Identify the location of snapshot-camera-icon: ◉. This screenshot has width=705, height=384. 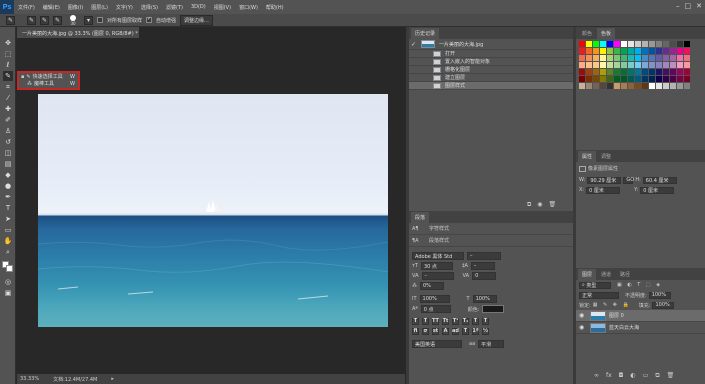
(539, 205).